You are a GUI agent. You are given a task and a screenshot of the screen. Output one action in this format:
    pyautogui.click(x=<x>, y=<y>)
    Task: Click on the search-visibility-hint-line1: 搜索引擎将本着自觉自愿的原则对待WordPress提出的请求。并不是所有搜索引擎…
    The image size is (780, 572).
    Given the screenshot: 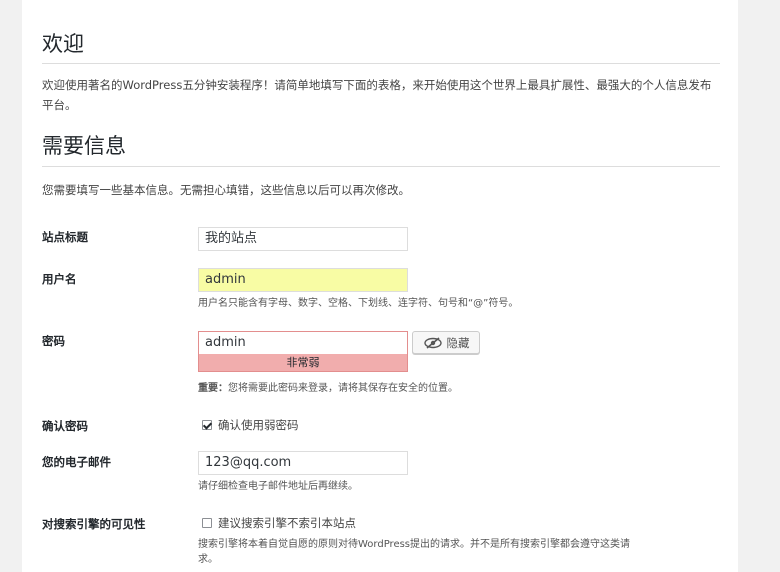 What is the action you would take?
    pyautogui.click(x=414, y=544)
    